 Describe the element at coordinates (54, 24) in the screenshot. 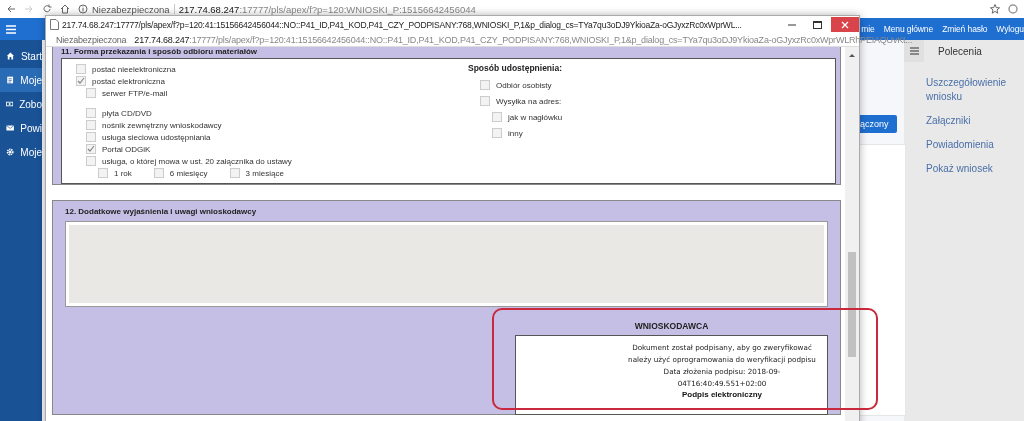

I see `page-icon` at that location.